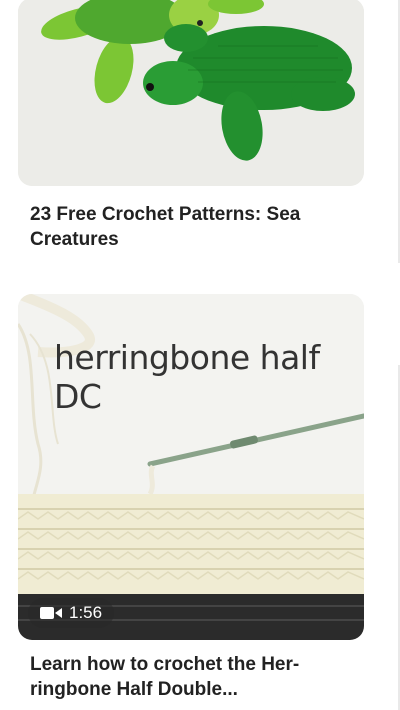 The image size is (400, 710). I want to click on pin-title: 23 Free Crochet Patterns: Sea Creatures, so click(191, 227).